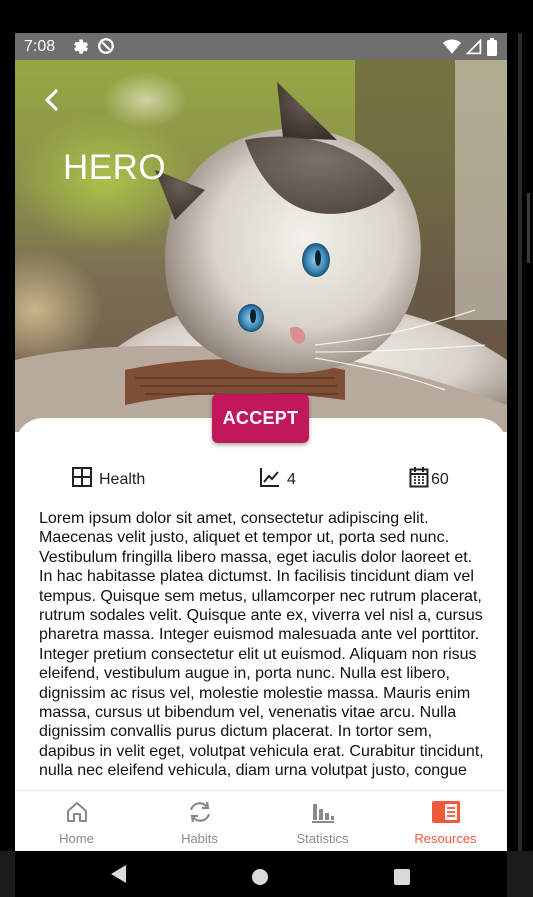 The image size is (533, 897). What do you see at coordinates (82, 479) in the screenshot?
I see `grid-icon` at bounding box center [82, 479].